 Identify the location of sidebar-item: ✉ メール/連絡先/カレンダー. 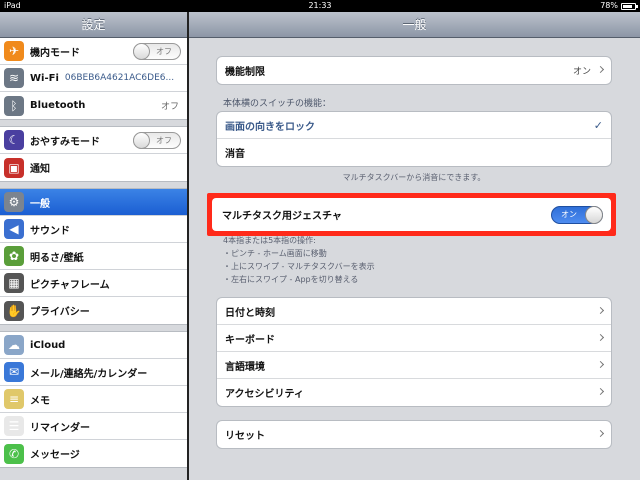
(93, 372).